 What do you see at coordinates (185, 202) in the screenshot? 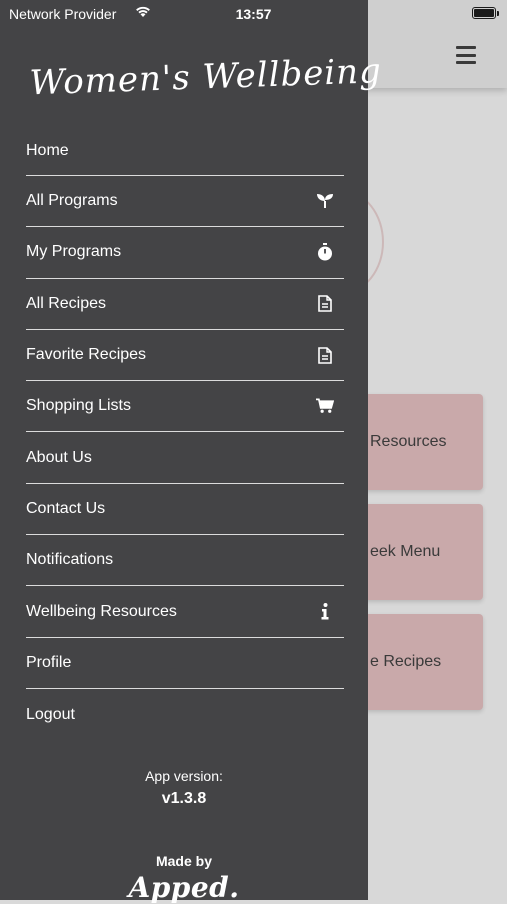
I see `menu-item-all-programs: All Programs` at bounding box center [185, 202].